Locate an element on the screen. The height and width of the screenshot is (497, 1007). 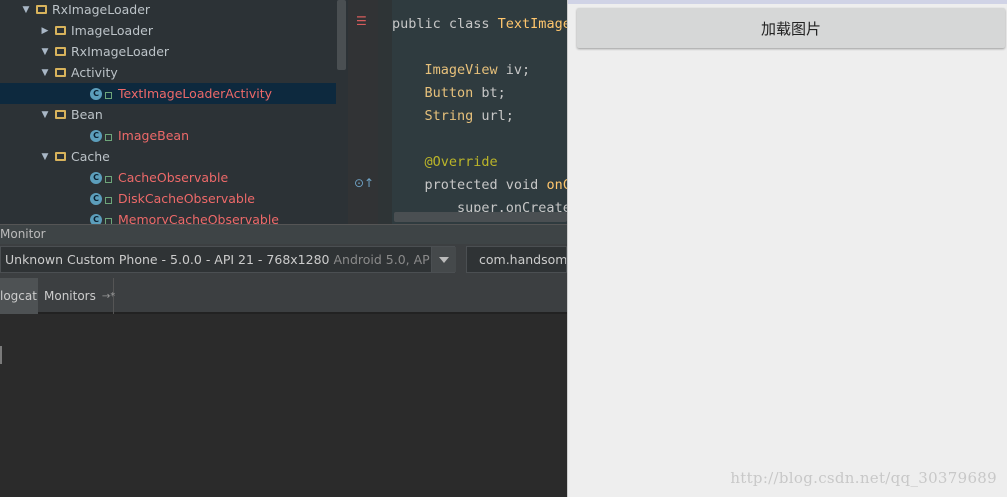
code-line: String url; is located at coordinates (453, 116).